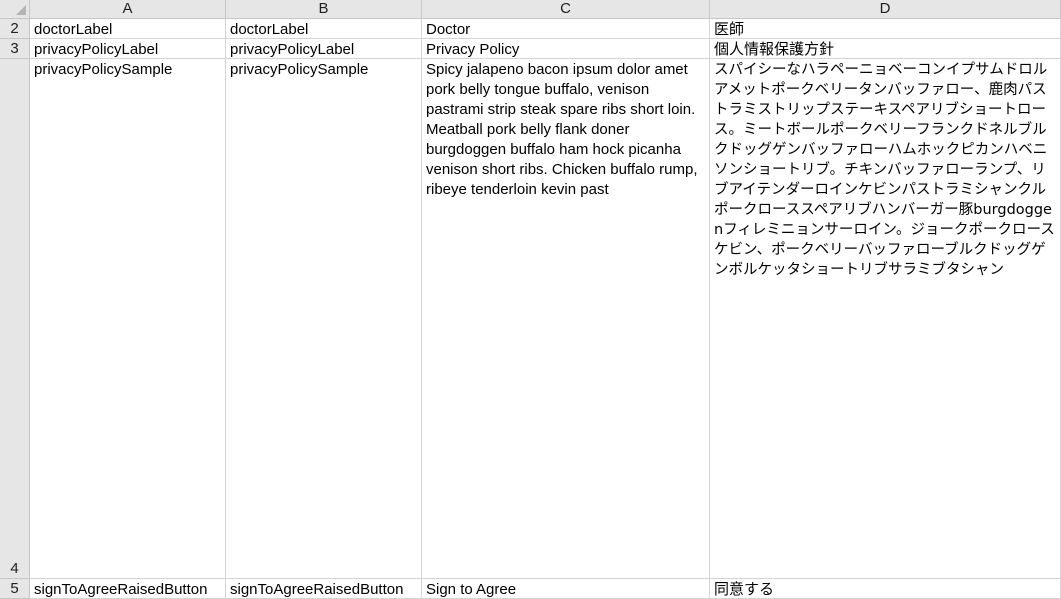 The width and height of the screenshot is (1061, 599). What do you see at coordinates (128, 29) in the screenshot?
I see `cell-a2: doctorLabel` at bounding box center [128, 29].